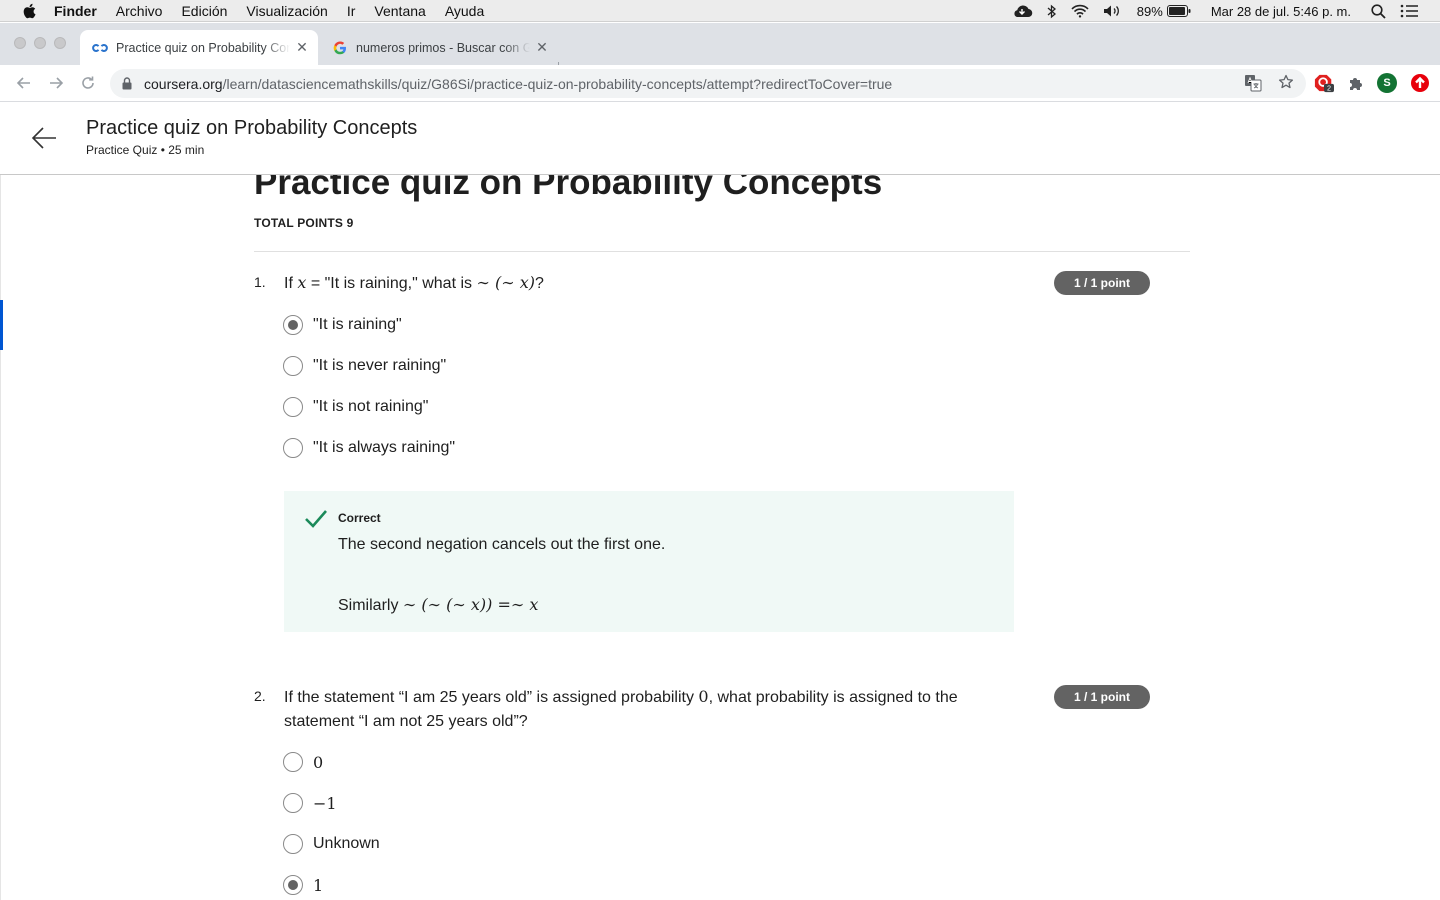 The height and width of the screenshot is (900, 1440). Describe the element at coordinates (406, 721) in the screenshot. I see `q2-text-part: statement “I am not 25 years old”?` at that location.